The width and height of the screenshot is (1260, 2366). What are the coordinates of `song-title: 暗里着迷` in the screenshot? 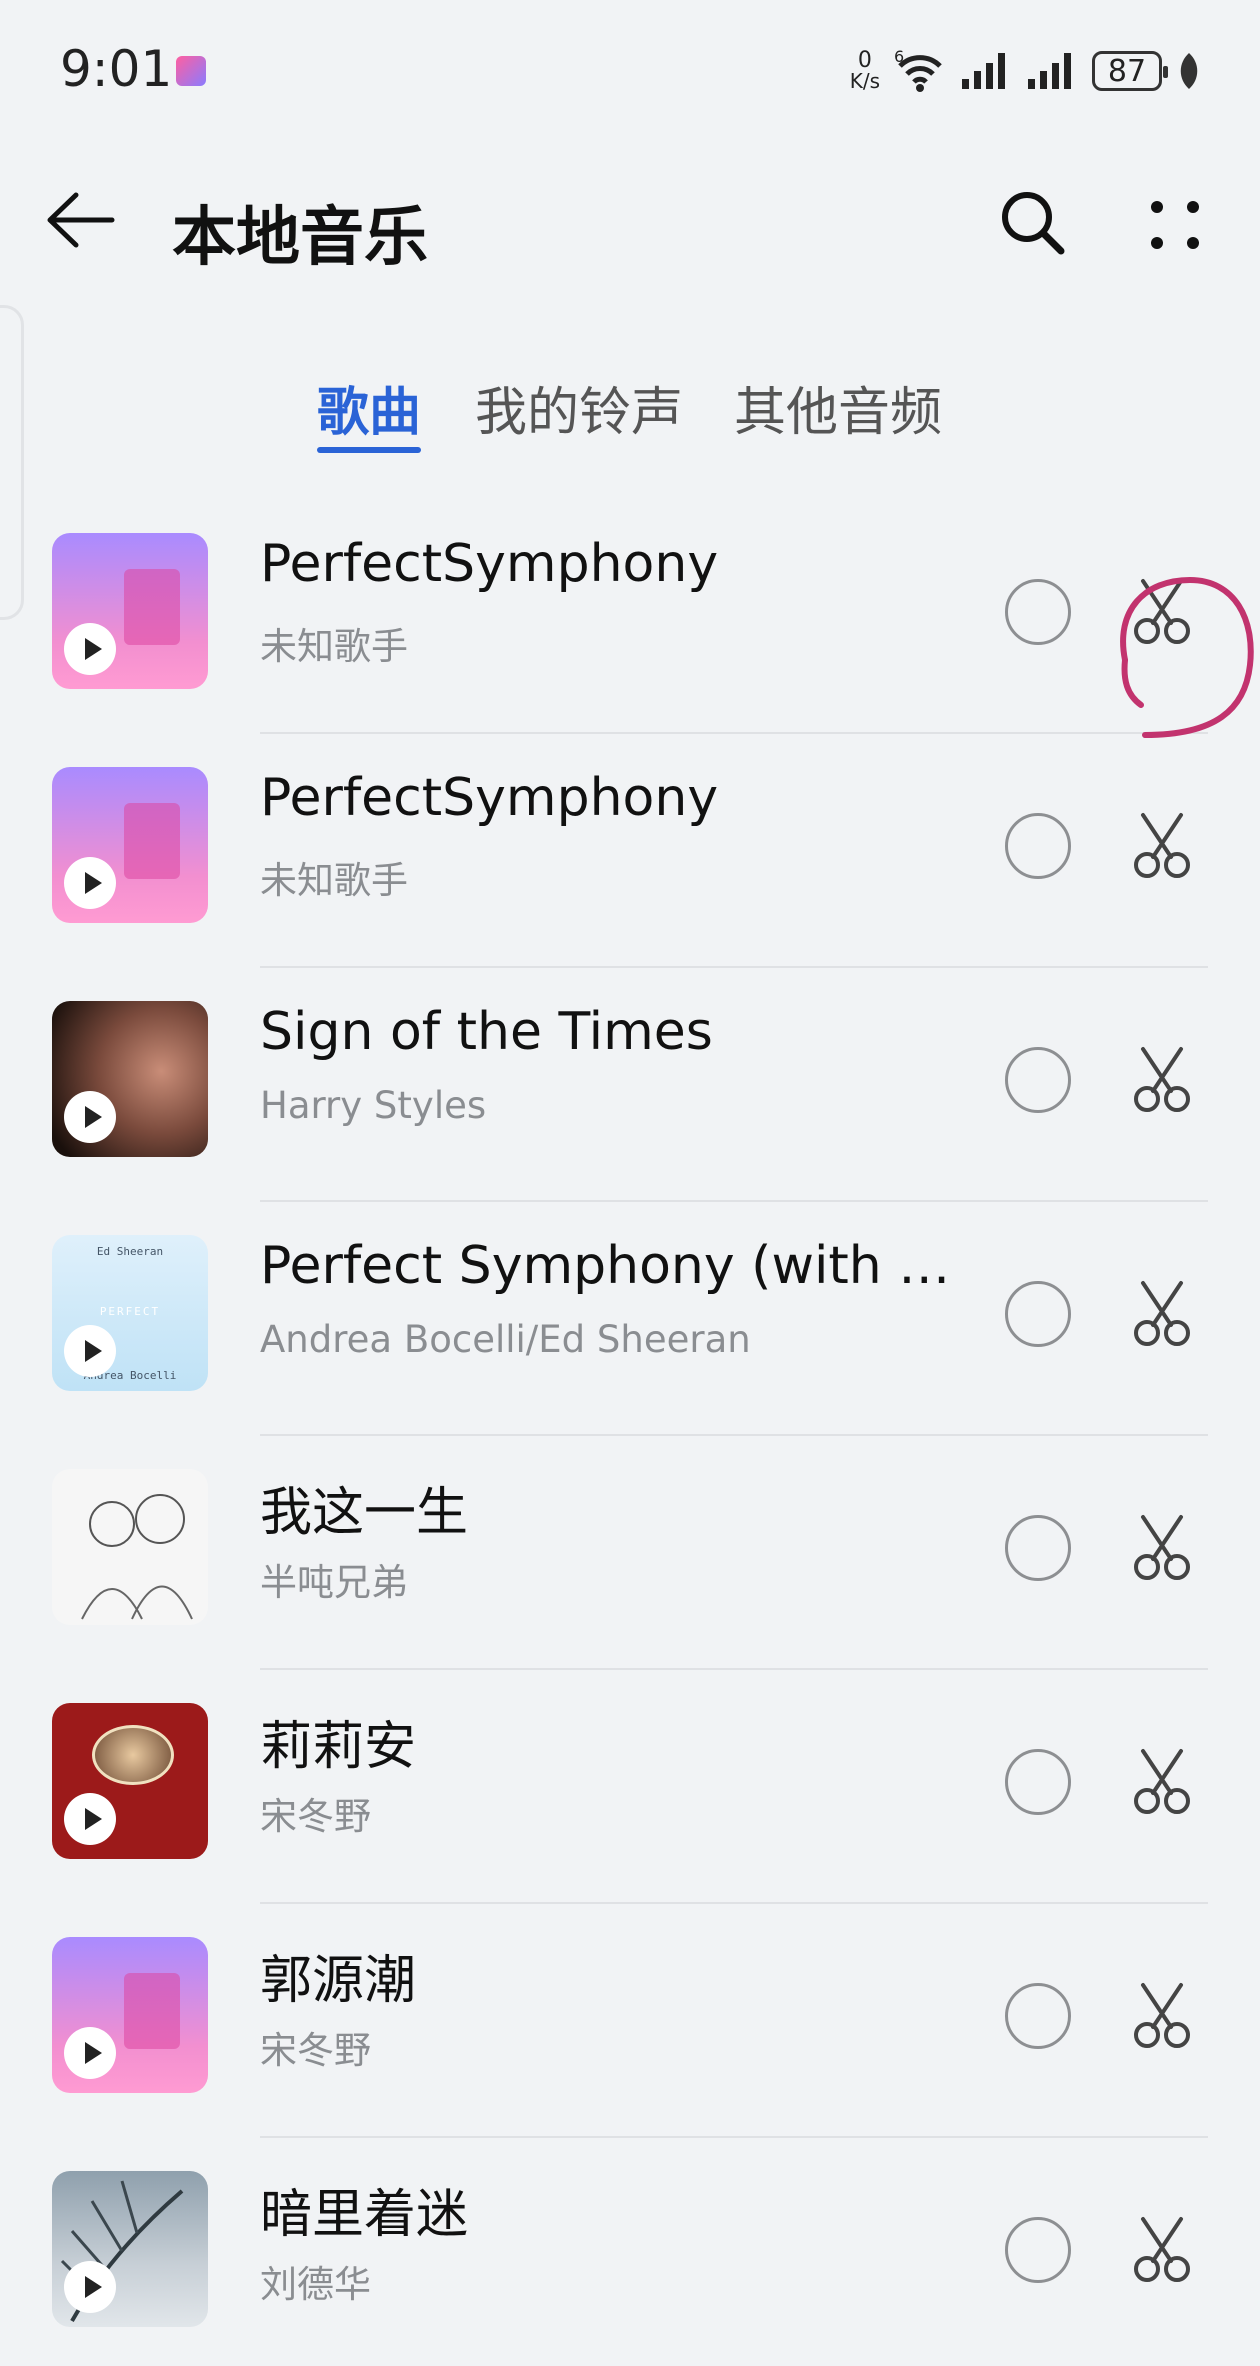 It's located at (364, 2215).